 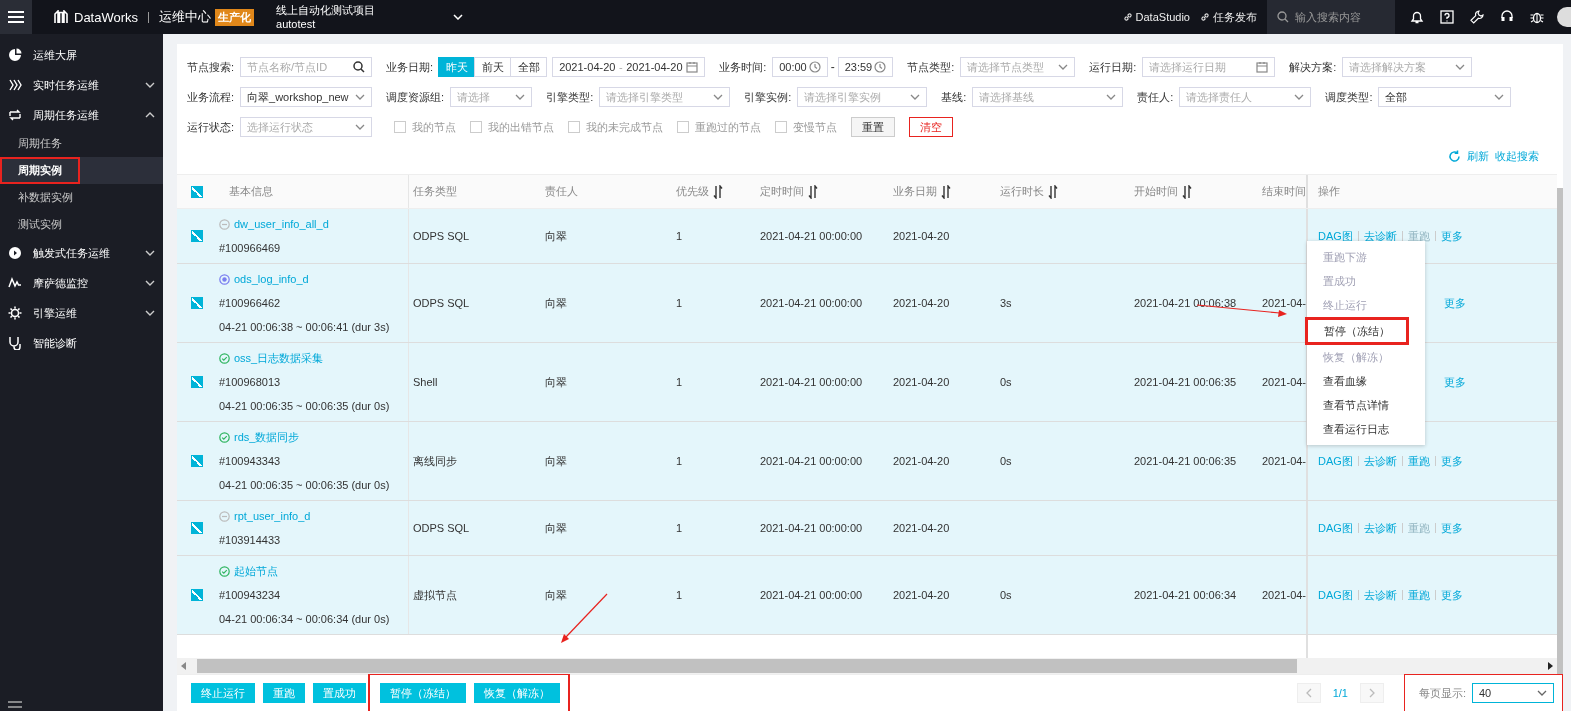 I want to click on select-field: 请选择节点类型, so click(x=1018, y=67).